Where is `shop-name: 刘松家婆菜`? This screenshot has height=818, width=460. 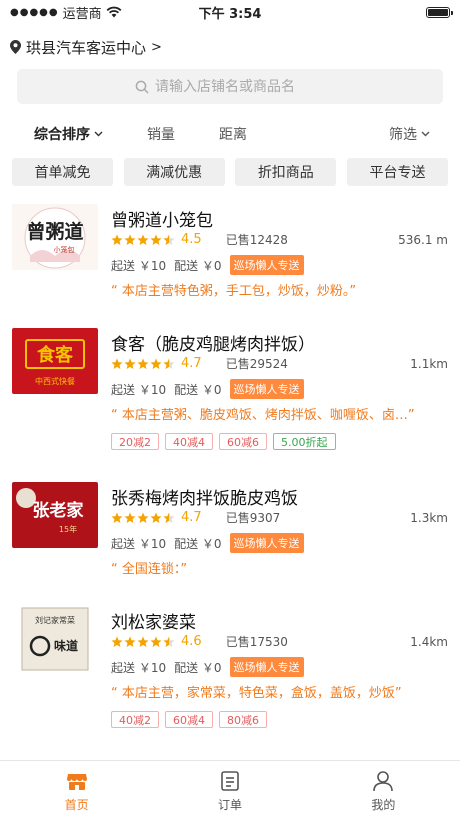
shop-name: 刘松家婆菜 is located at coordinates (153, 623).